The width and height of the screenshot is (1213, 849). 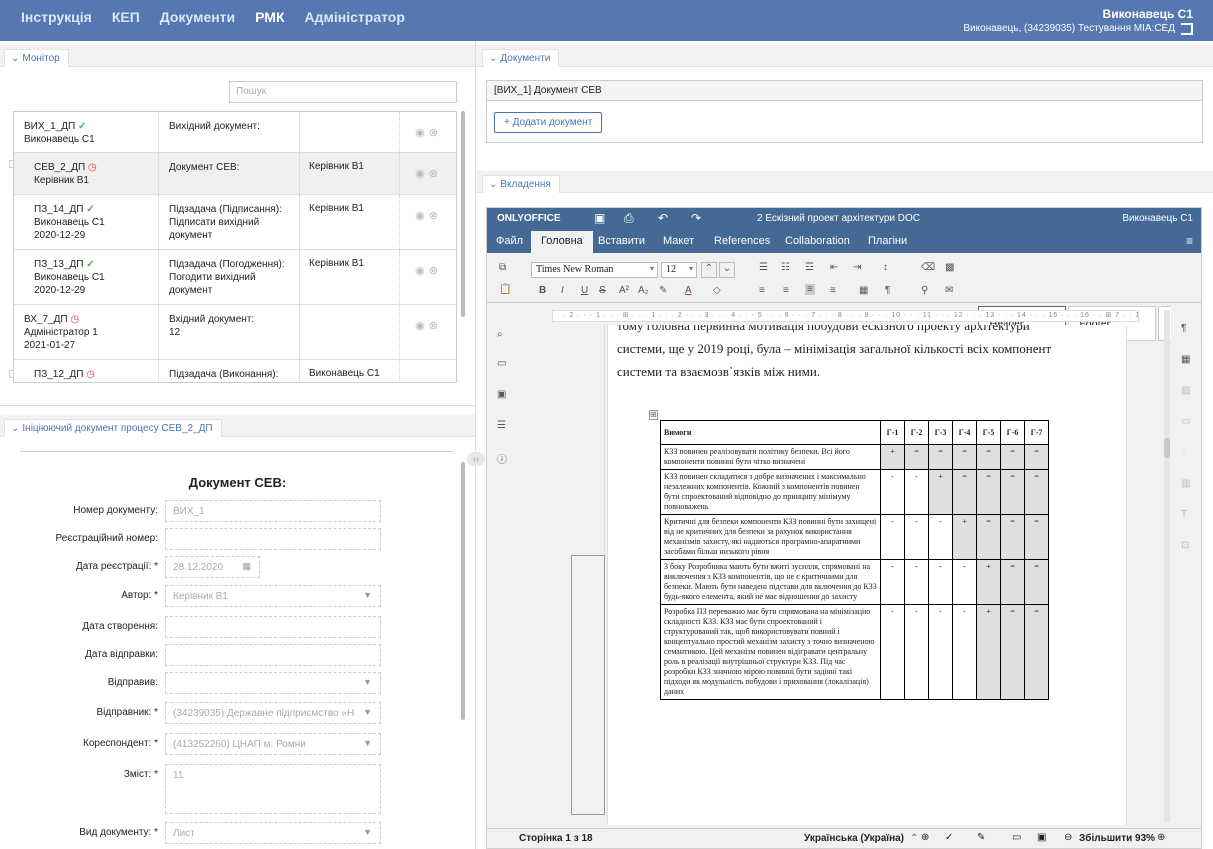 I want to click on strikethrough-icon: S, so click(x=602, y=290).